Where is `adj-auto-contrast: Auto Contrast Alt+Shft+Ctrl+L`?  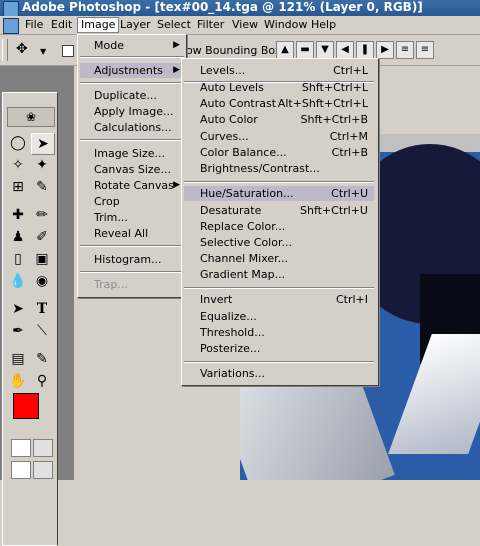
adj-auto-contrast: Auto Contrast Alt+Shft+Ctrl+L is located at coordinates (279, 103).